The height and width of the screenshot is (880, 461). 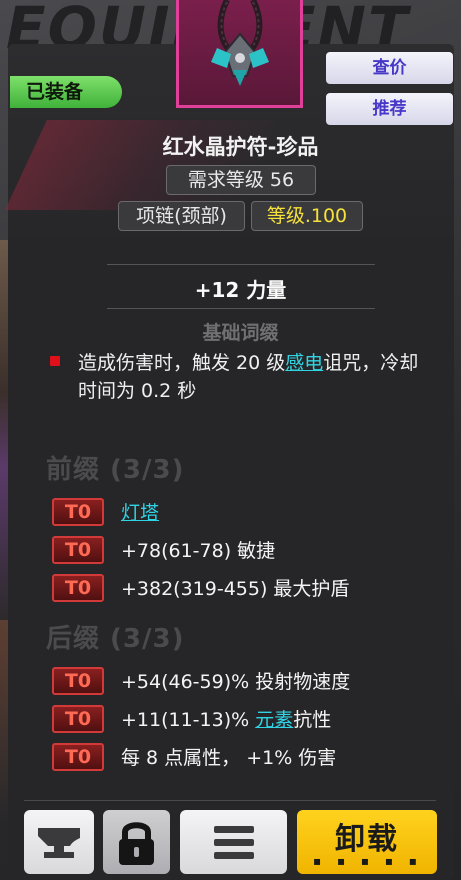 I want to click on anvil-button, so click(x=59, y=842).